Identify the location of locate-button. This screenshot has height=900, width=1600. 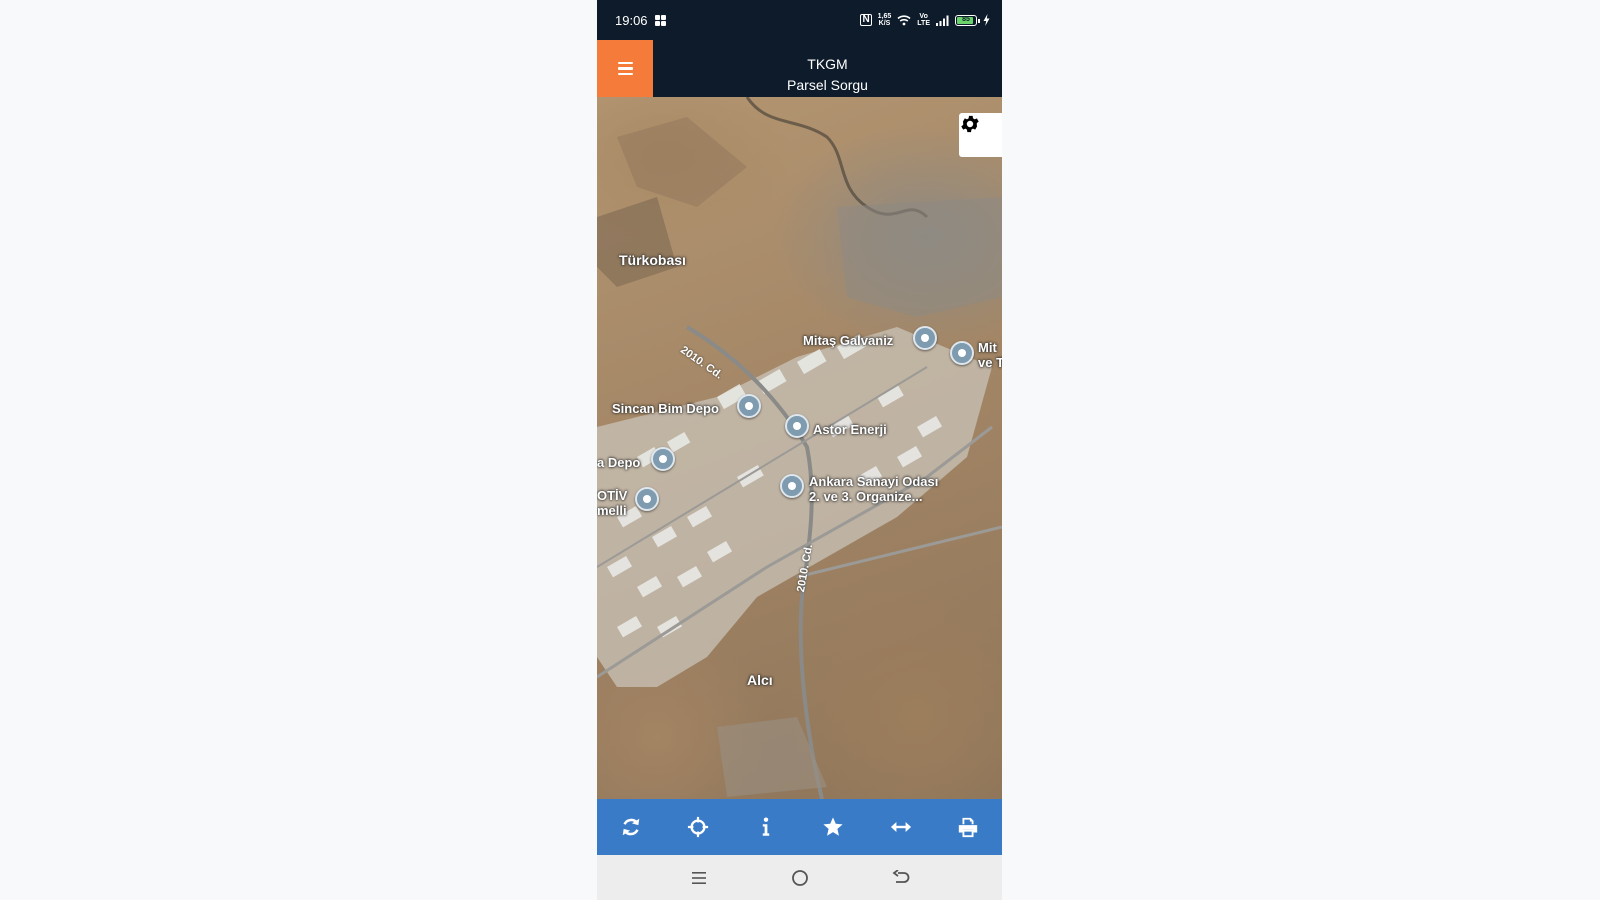
(699, 827).